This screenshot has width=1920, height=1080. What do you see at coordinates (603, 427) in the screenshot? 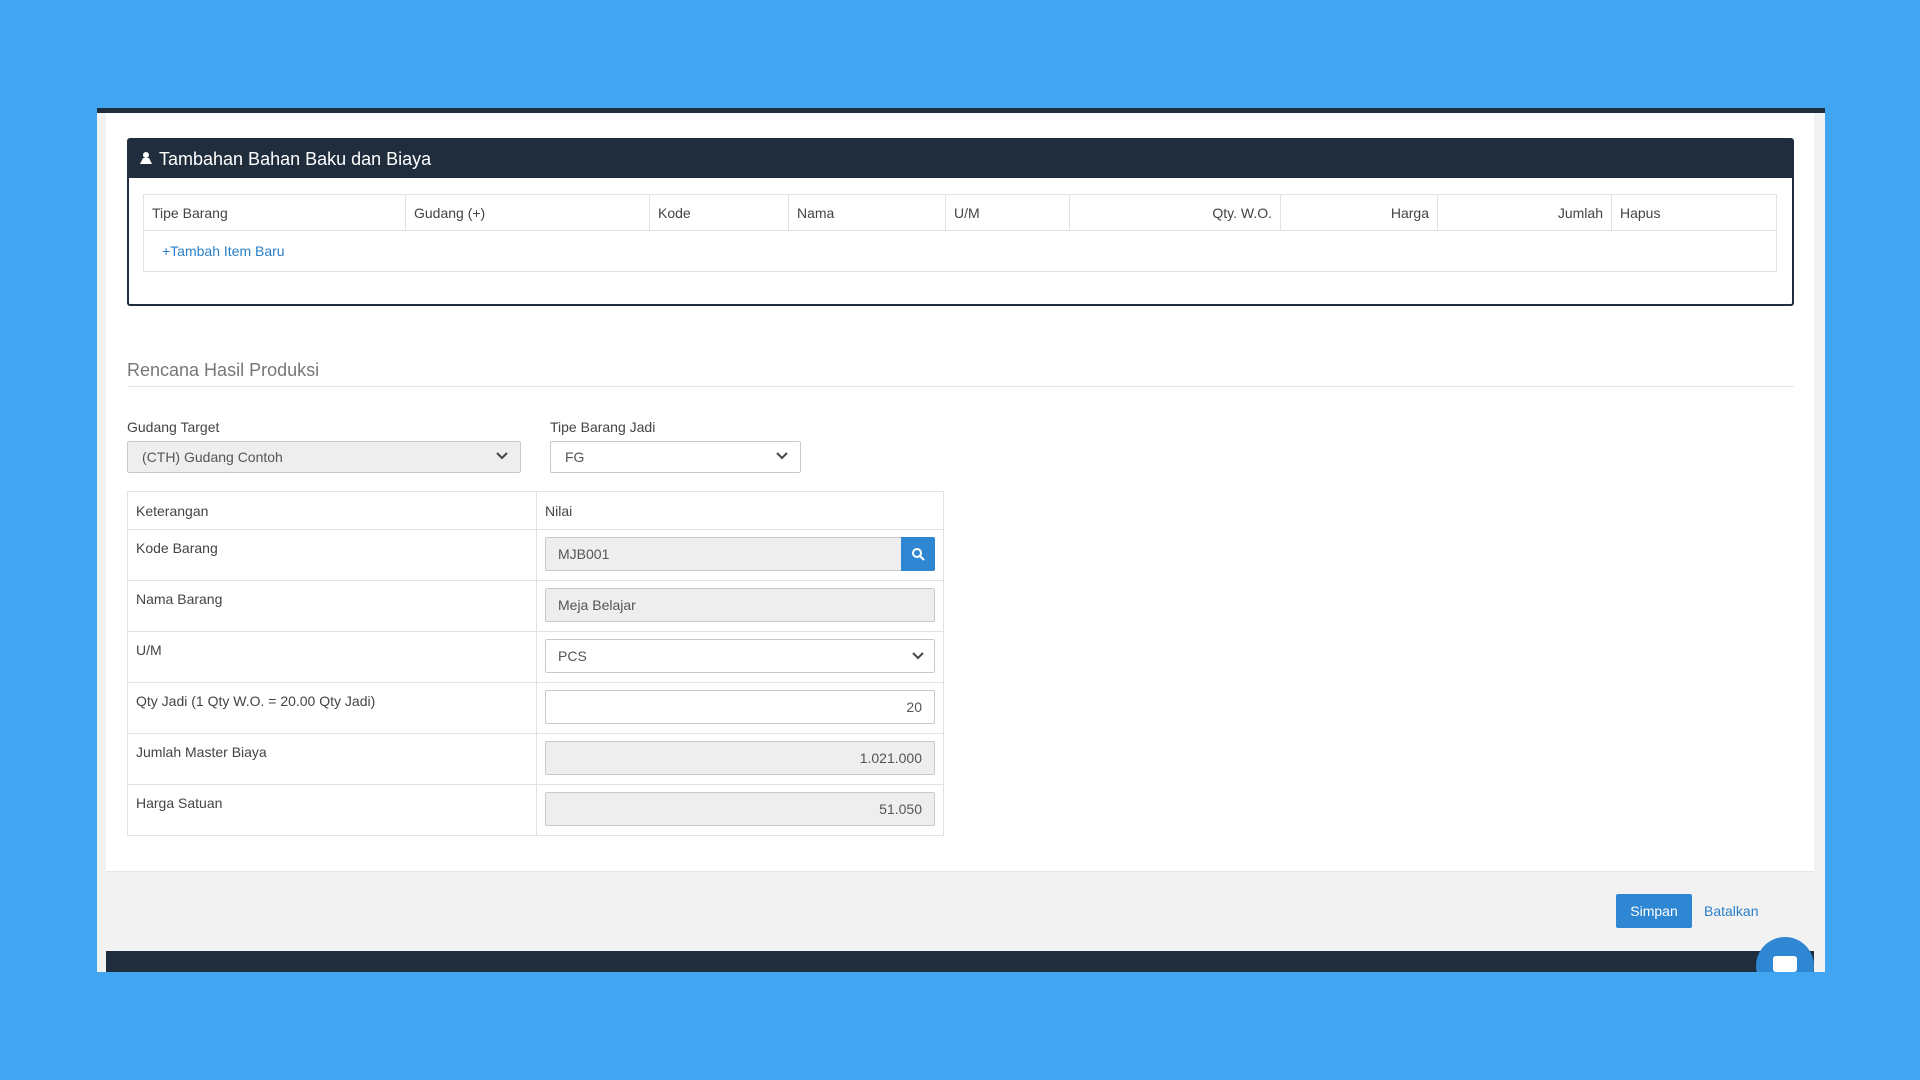
I see `tipe-barang-jadi-label: Tipe Barang Jadi` at bounding box center [603, 427].